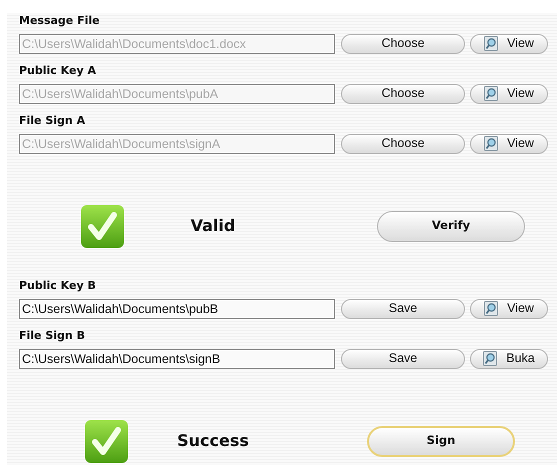 The height and width of the screenshot is (465, 557). I want to click on verify-button: Verify, so click(451, 226).